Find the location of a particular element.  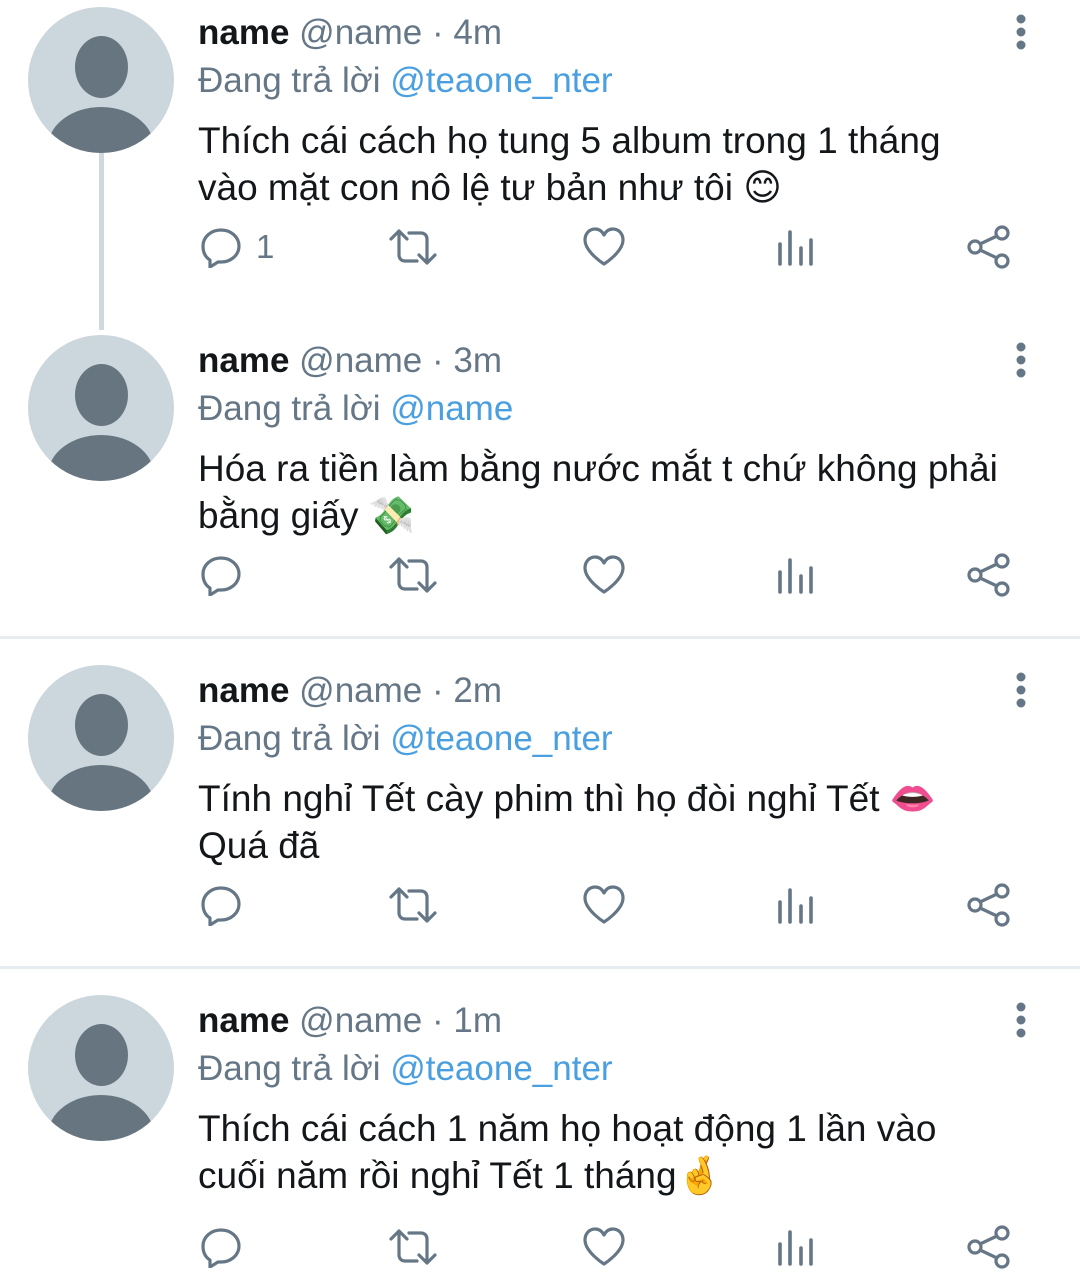

timestamp: 3m is located at coordinates (477, 360).